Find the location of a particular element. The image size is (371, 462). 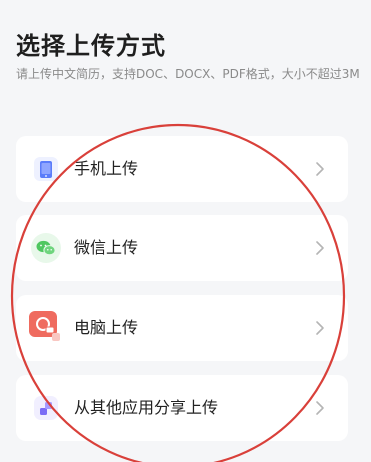

computer-icon is located at coordinates (45, 326).